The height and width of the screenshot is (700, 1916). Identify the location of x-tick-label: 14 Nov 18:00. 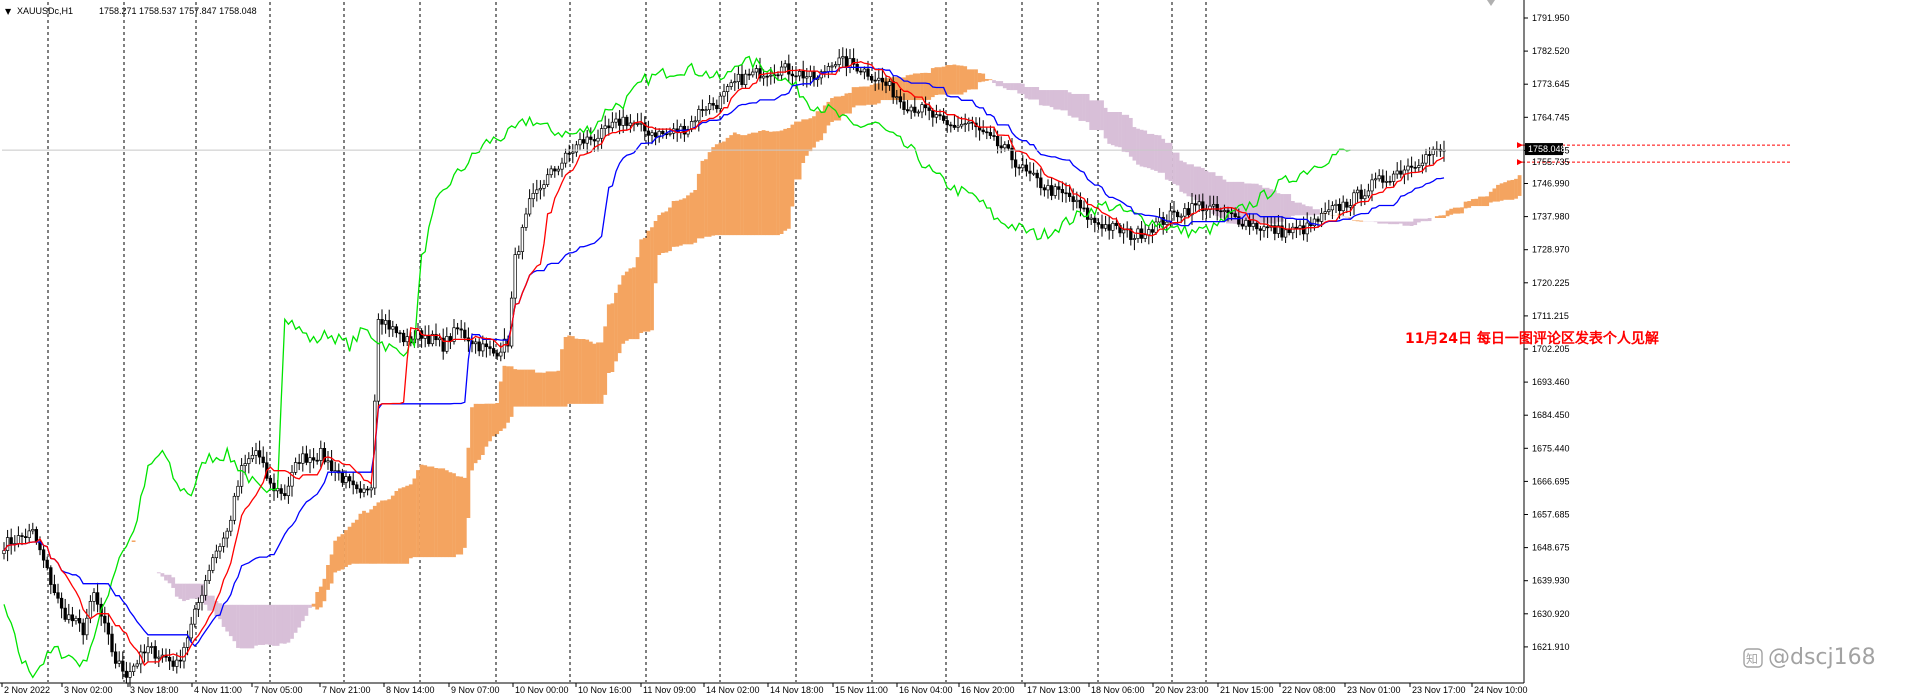
(797, 690).